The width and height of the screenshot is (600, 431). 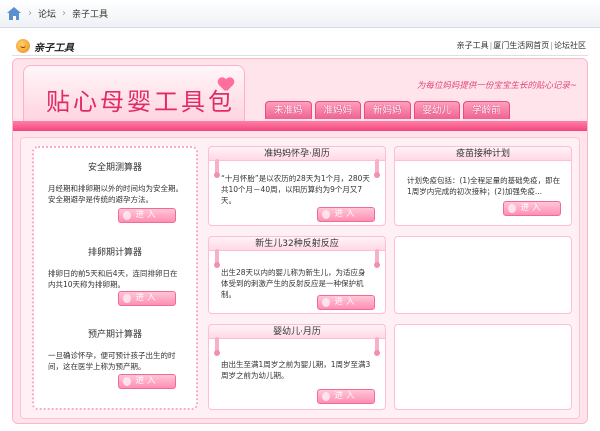 I want to click on card-title: 疫苗接种计划, so click(x=483, y=153).